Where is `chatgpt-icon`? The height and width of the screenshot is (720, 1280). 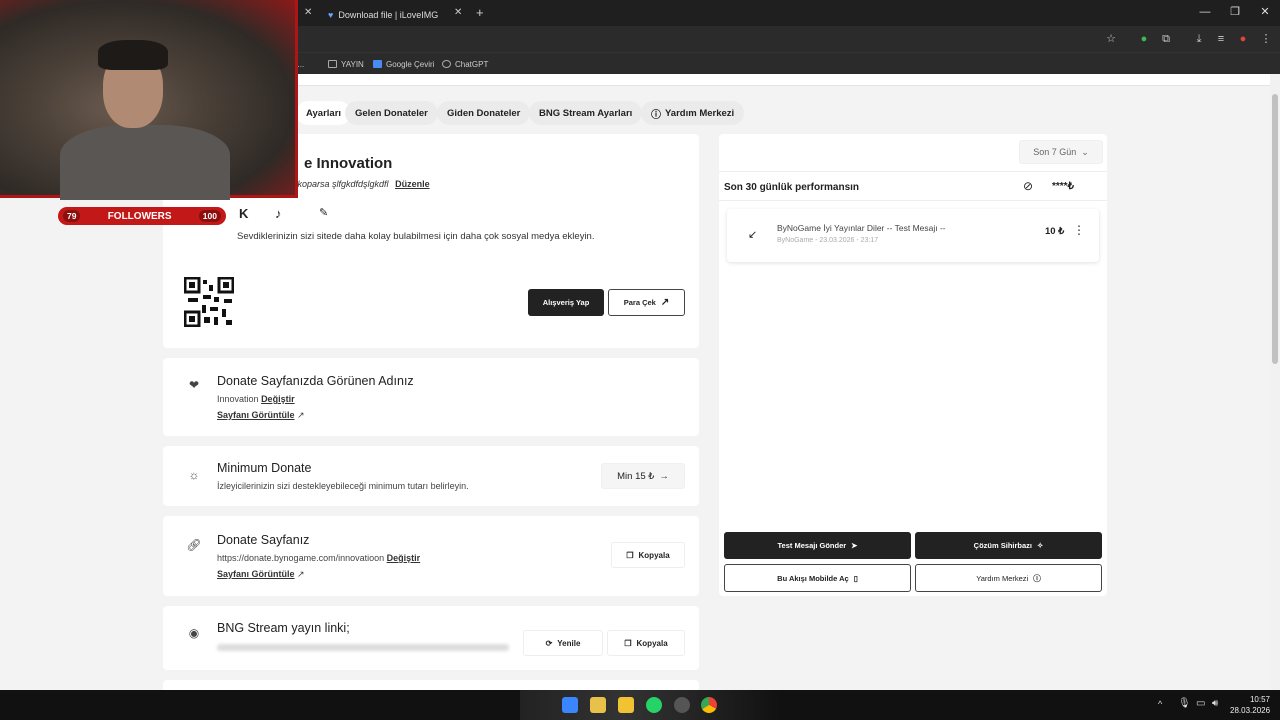
chatgpt-icon is located at coordinates (446, 64).